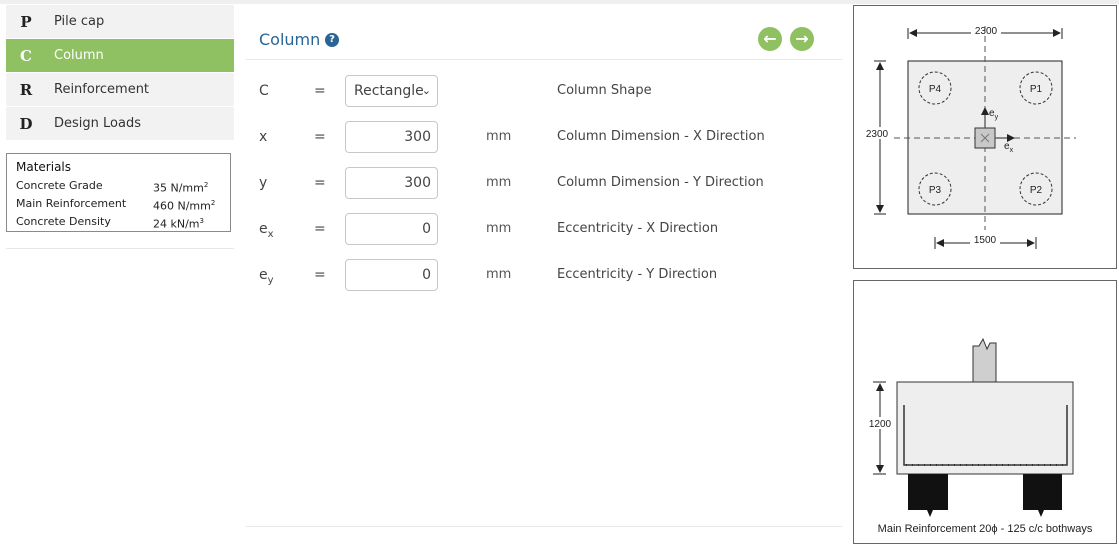 This screenshot has width=1119, height=548. I want to click on page-title: Column, so click(290, 39).